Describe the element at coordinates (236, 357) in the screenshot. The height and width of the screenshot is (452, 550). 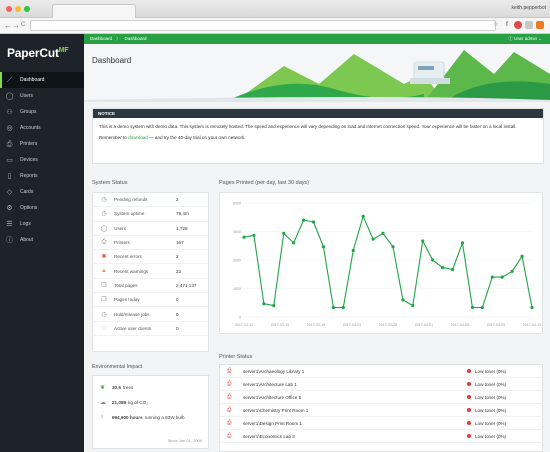
I see `printer-status-title: Printer Status` at that location.